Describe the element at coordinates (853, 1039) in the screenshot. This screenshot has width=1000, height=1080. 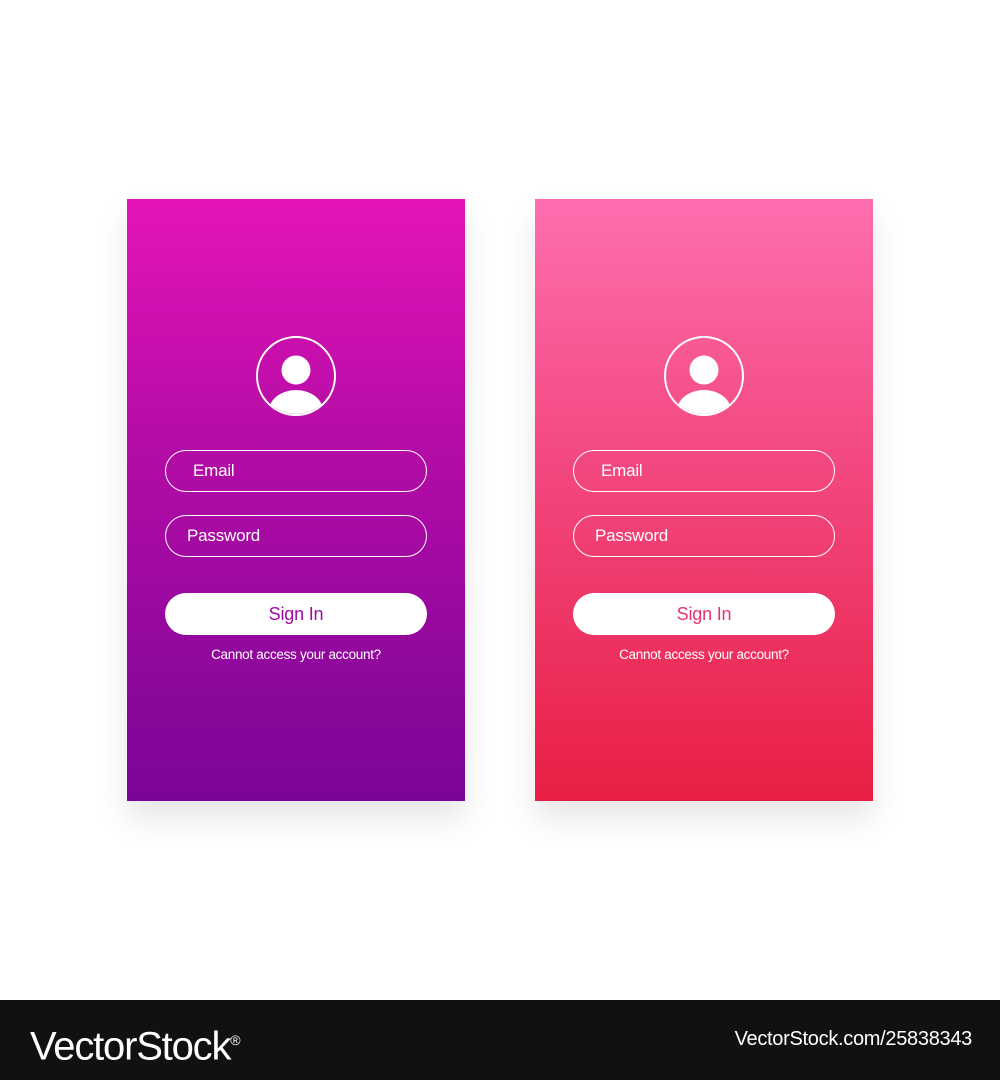
I see `image-id-text: VectorStock.com/25838343` at that location.